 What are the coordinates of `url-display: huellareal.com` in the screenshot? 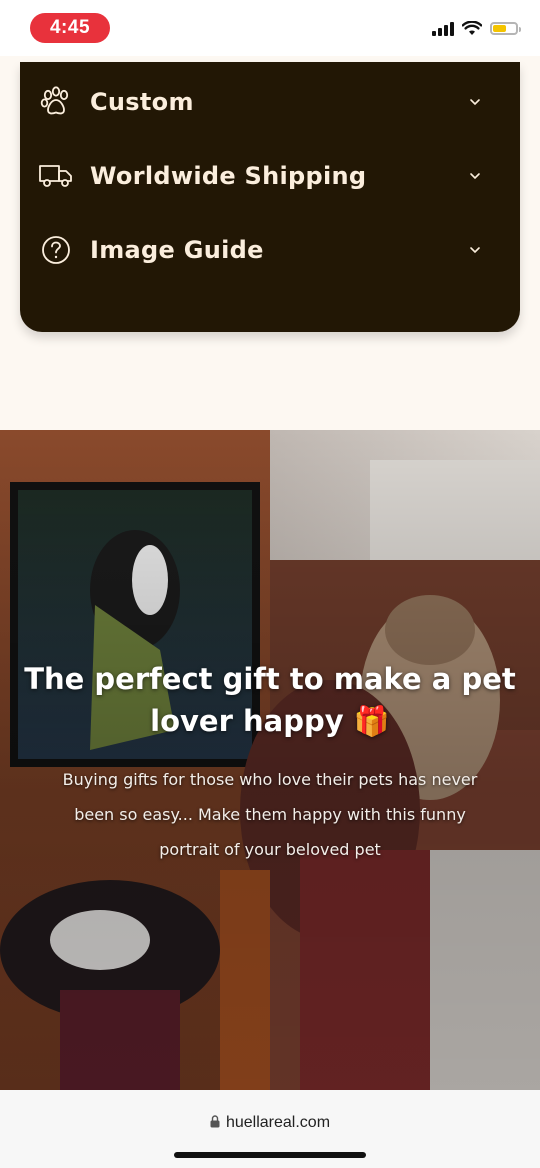 It's located at (270, 1123).